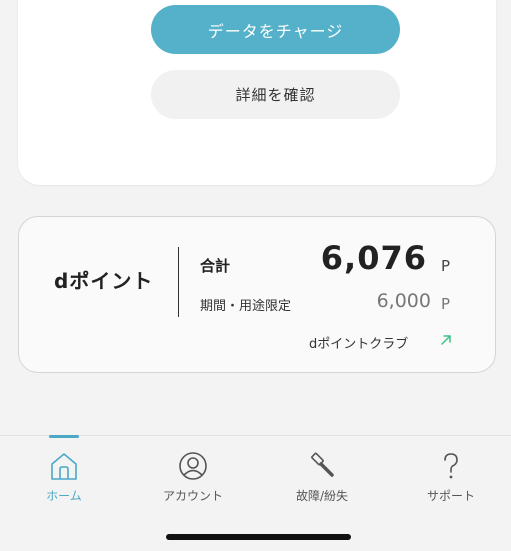 The image size is (511, 551). Describe the element at coordinates (451, 466) in the screenshot. I see `question-icon` at that location.